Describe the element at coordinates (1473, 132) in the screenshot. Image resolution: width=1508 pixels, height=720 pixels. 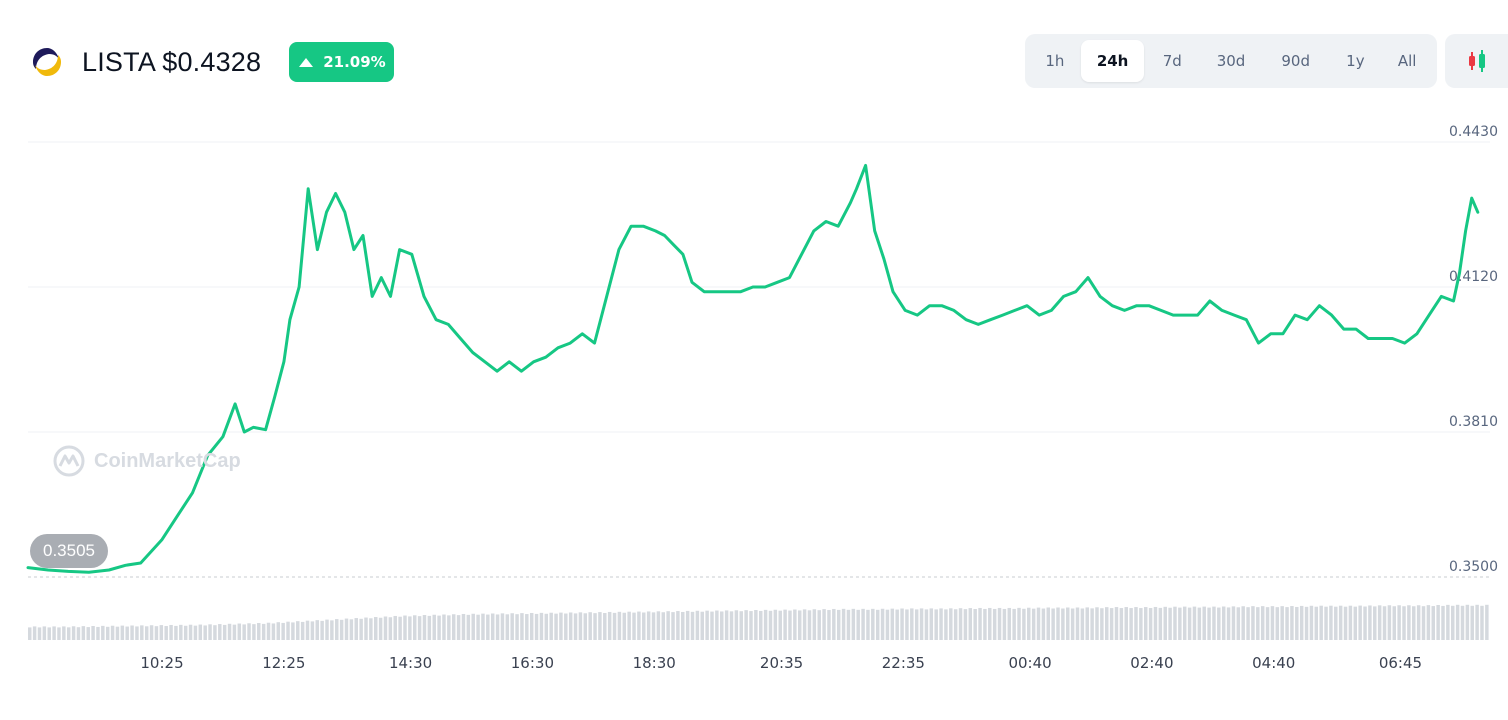
I see `y-tick-label: 0.4430` at that location.